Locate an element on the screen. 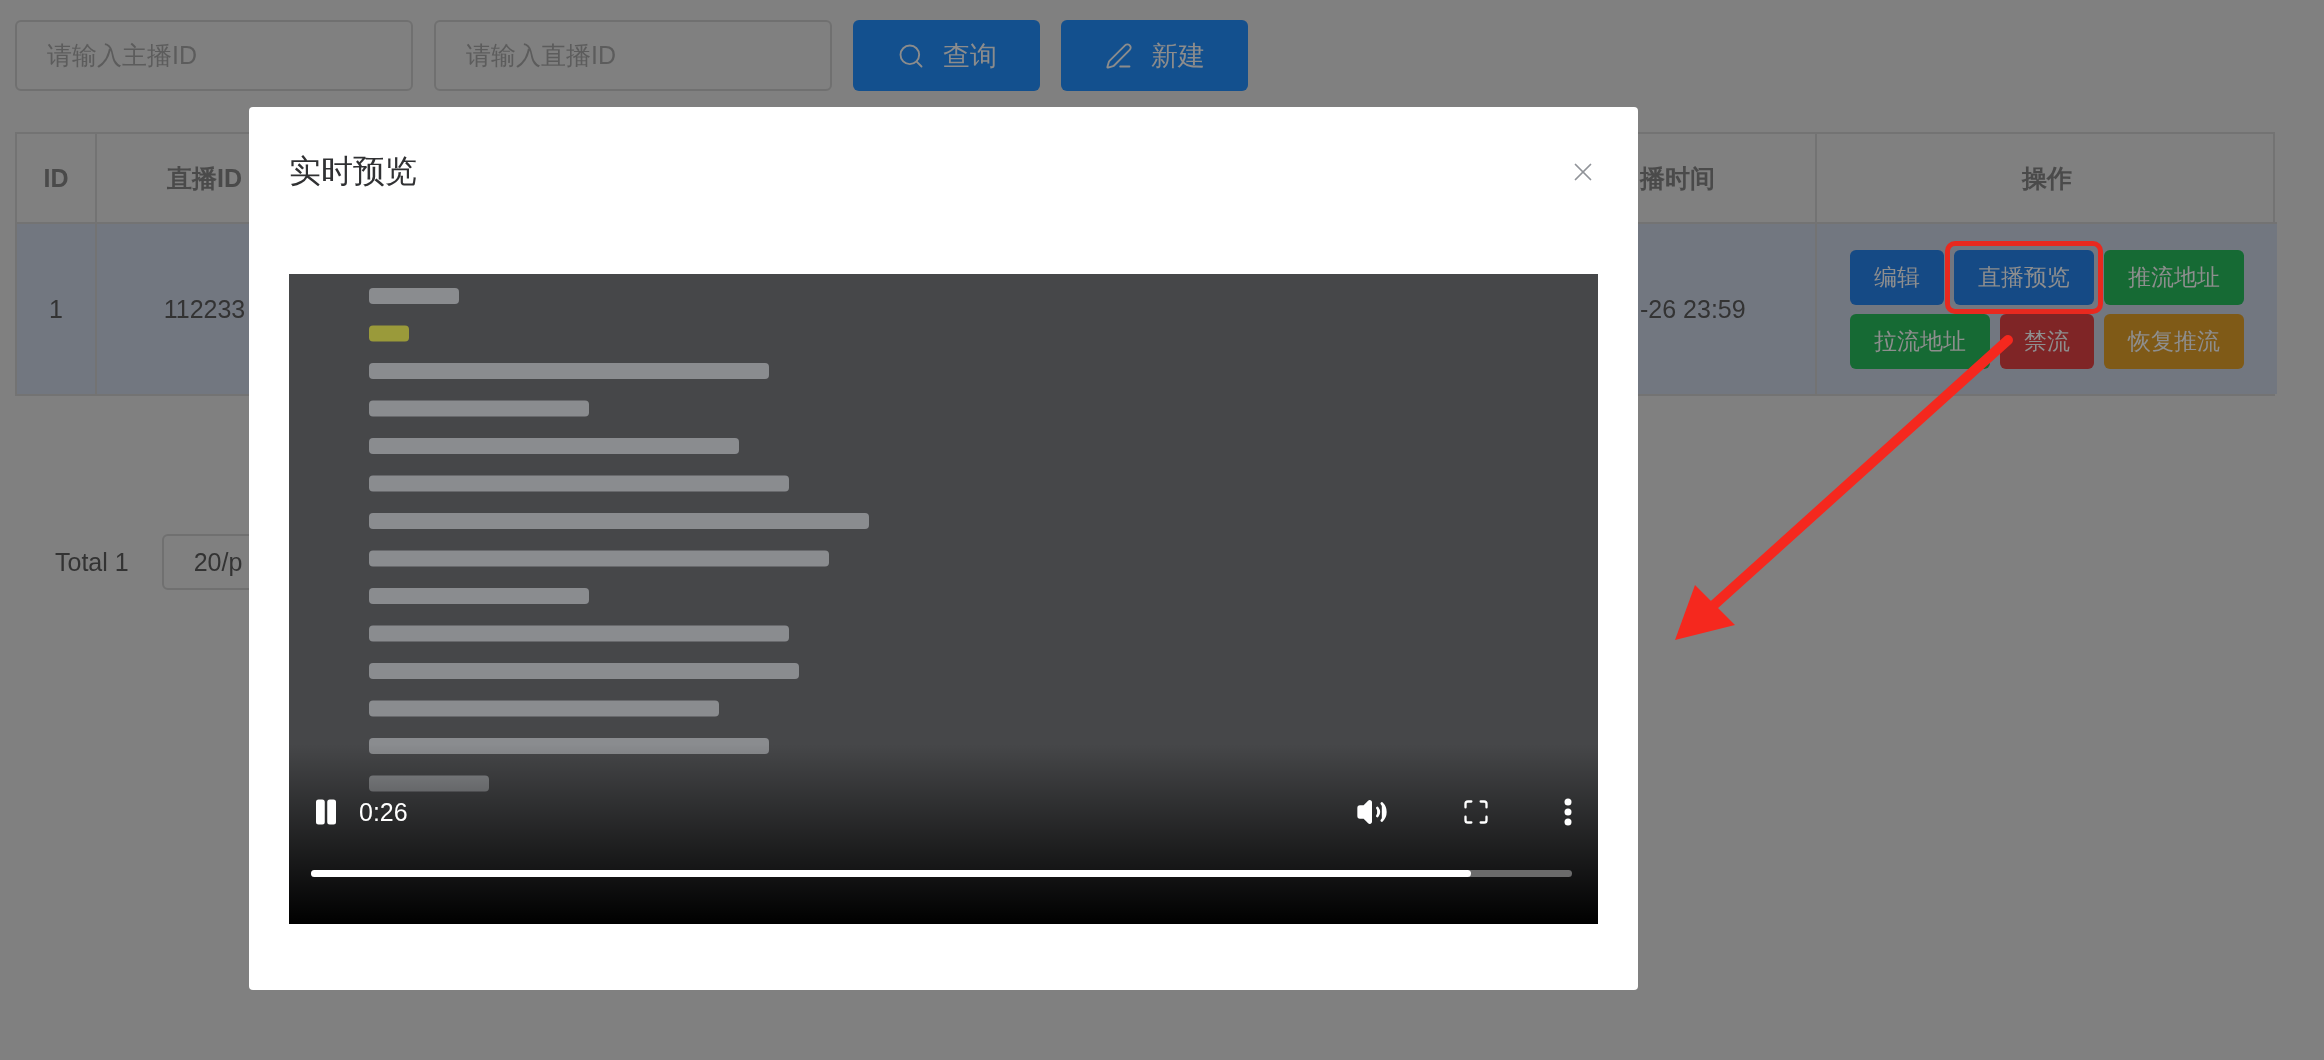 This screenshot has height=1060, width=2324. action-button: 拉流地址 is located at coordinates (1920, 341).